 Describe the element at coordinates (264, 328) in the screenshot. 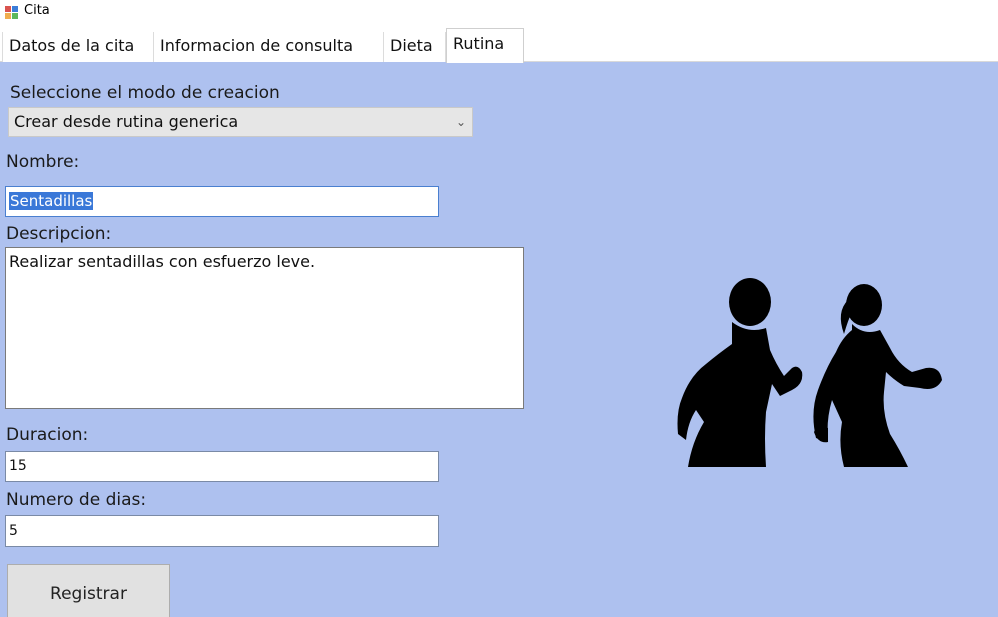

I see `description-textarea: Realizar sentadillas con esfuerzo leve.` at that location.